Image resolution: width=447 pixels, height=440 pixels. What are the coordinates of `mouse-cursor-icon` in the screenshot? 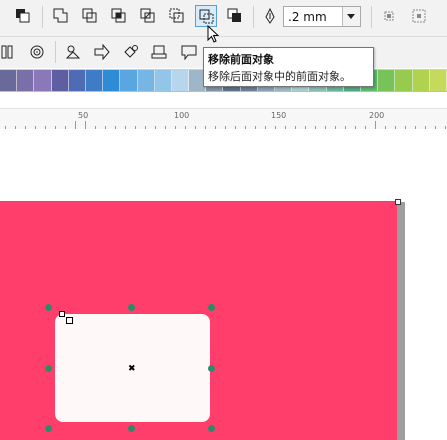 It's located at (213, 34).